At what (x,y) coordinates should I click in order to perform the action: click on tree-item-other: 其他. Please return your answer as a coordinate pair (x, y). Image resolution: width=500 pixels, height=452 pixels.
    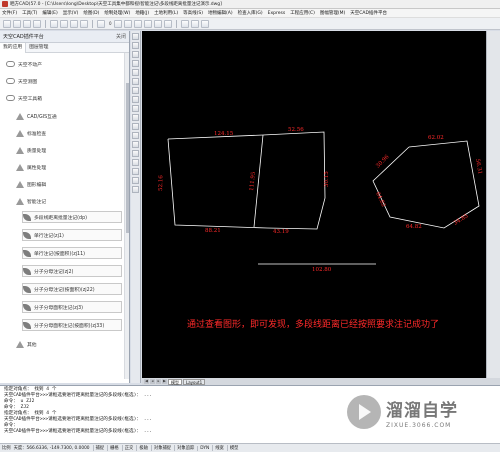
    Looking at the image, I should click on (26, 344).